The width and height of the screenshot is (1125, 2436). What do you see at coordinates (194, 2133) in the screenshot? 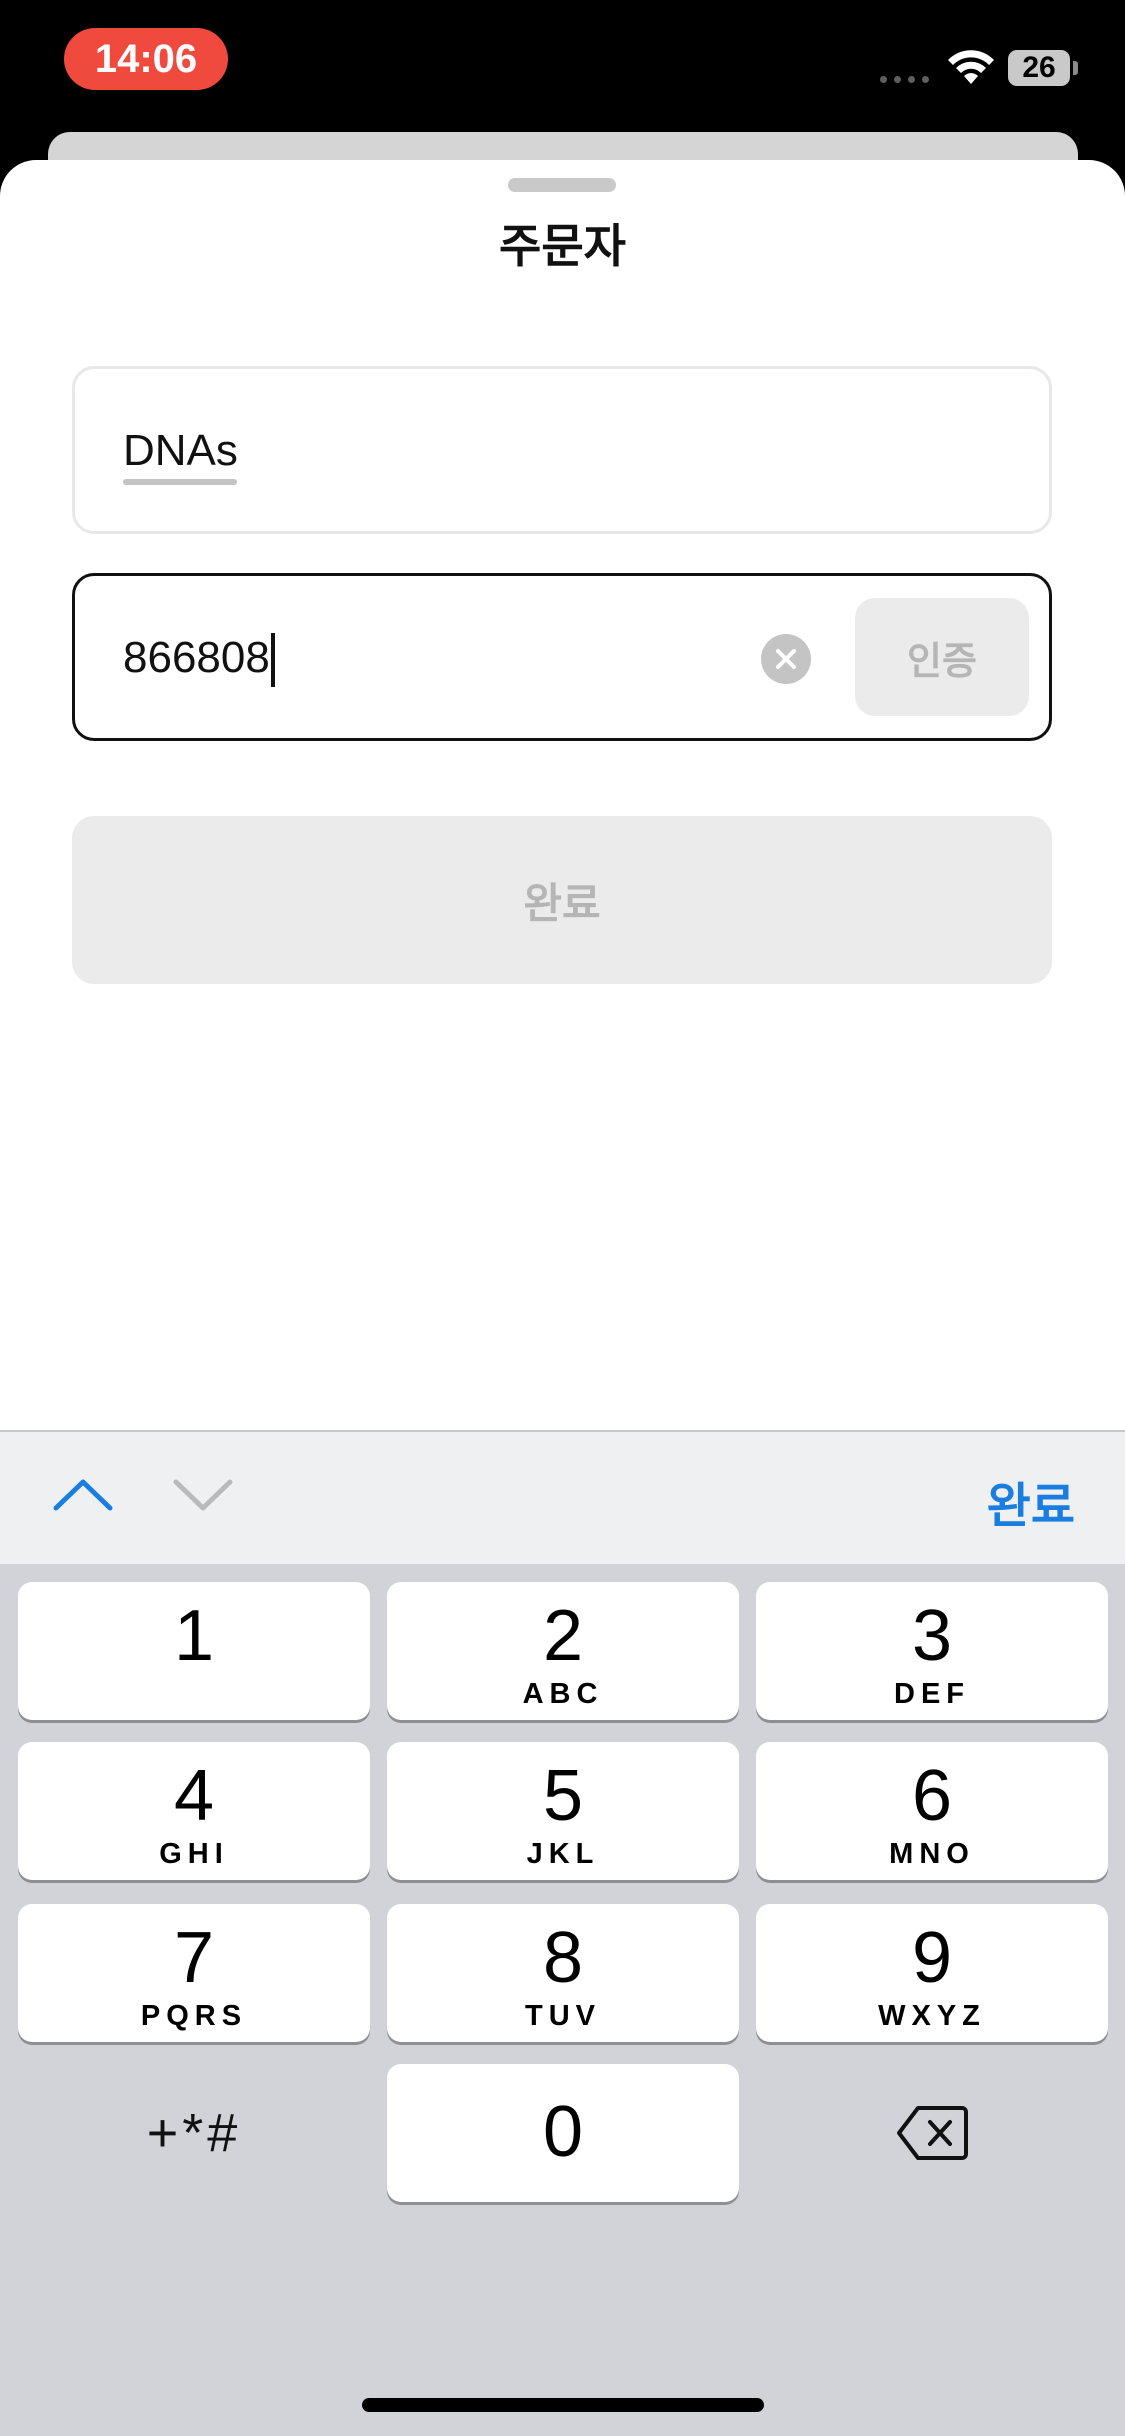
I see `key-symbols: +*#` at bounding box center [194, 2133].